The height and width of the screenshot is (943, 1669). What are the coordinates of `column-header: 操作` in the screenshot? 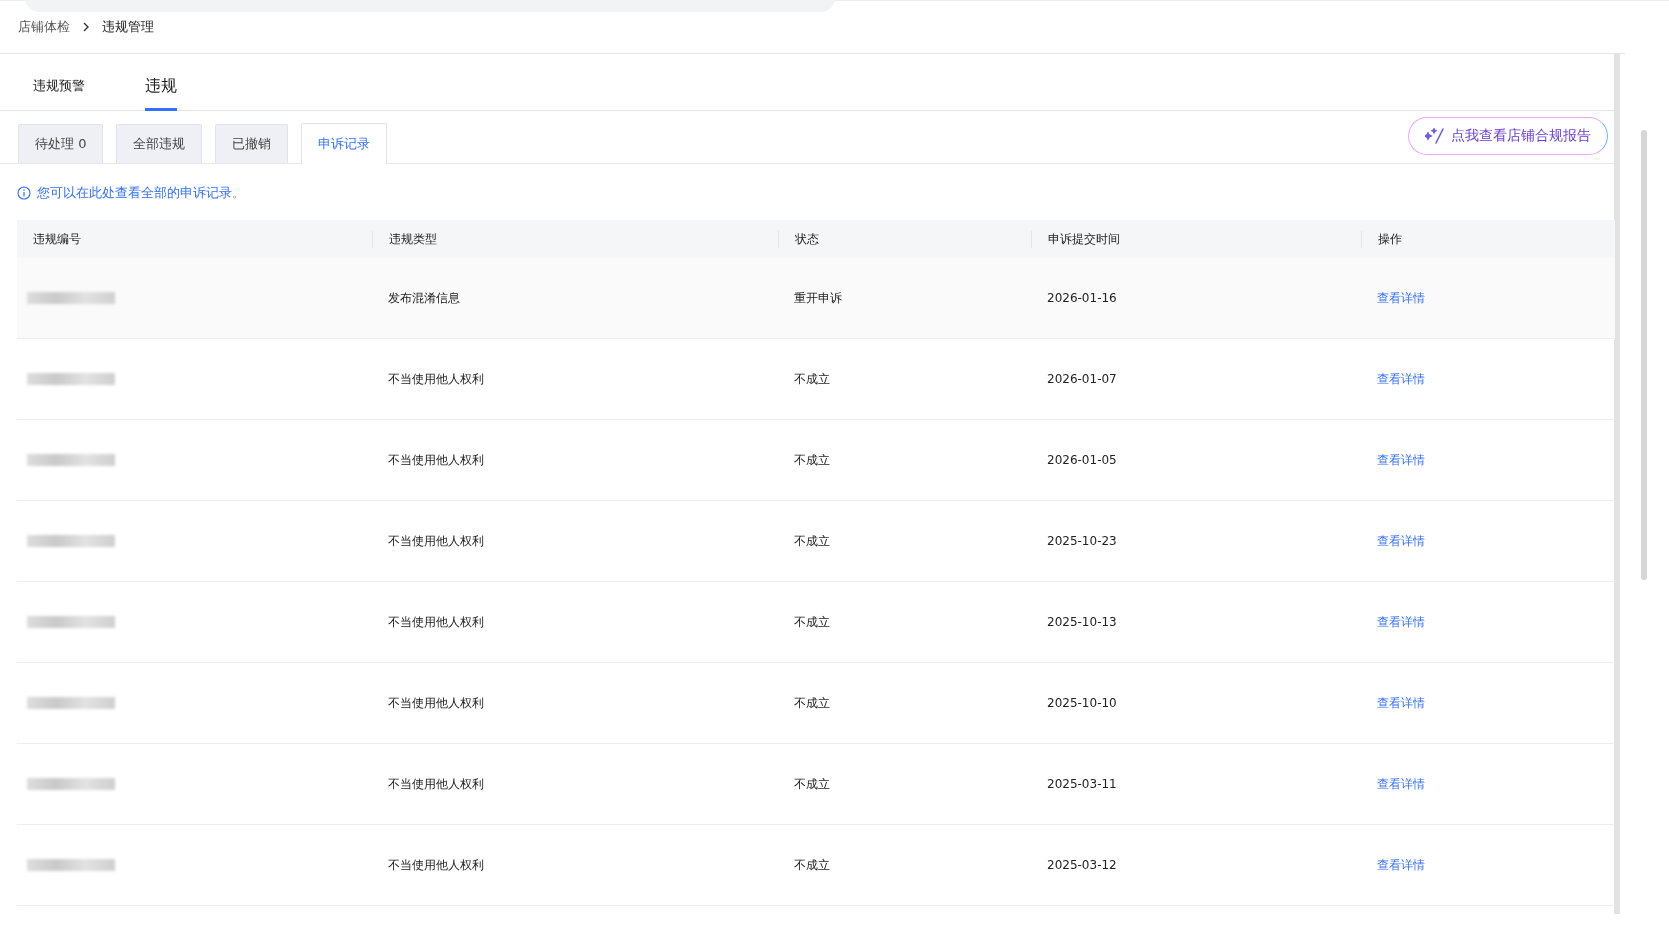 It's located at (1390, 238).